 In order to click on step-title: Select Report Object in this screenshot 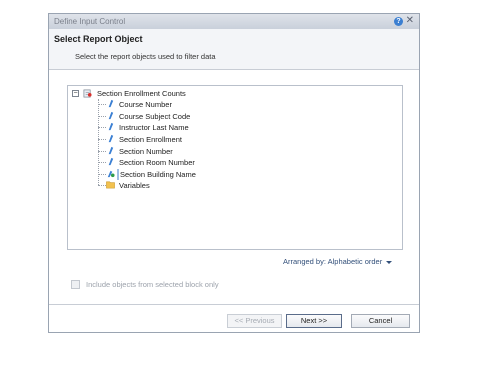, I will do `click(98, 39)`.